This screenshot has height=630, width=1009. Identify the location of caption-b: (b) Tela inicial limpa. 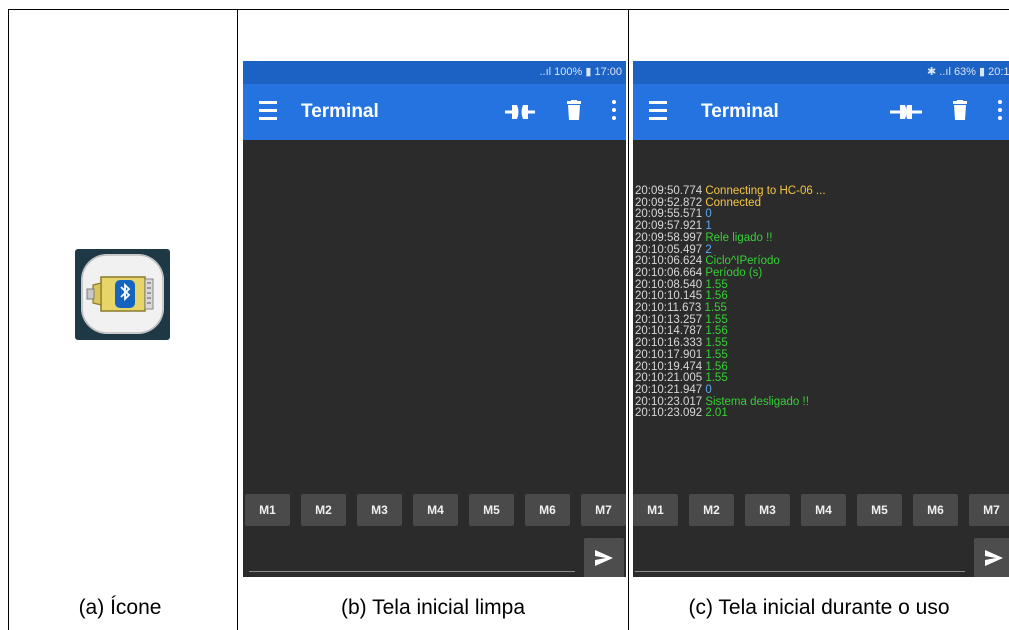
(433, 607).